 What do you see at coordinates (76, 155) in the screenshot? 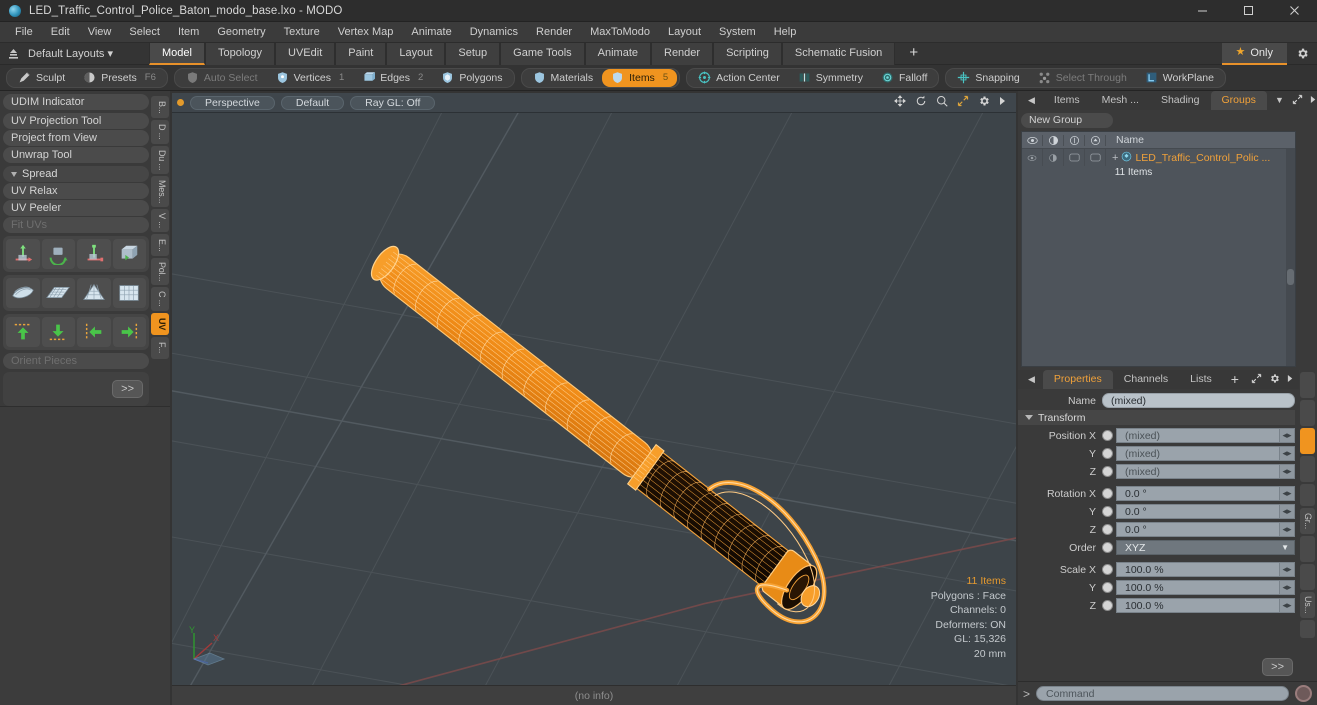
I see `unwrap-tool-row: Unwrap Tool` at bounding box center [76, 155].